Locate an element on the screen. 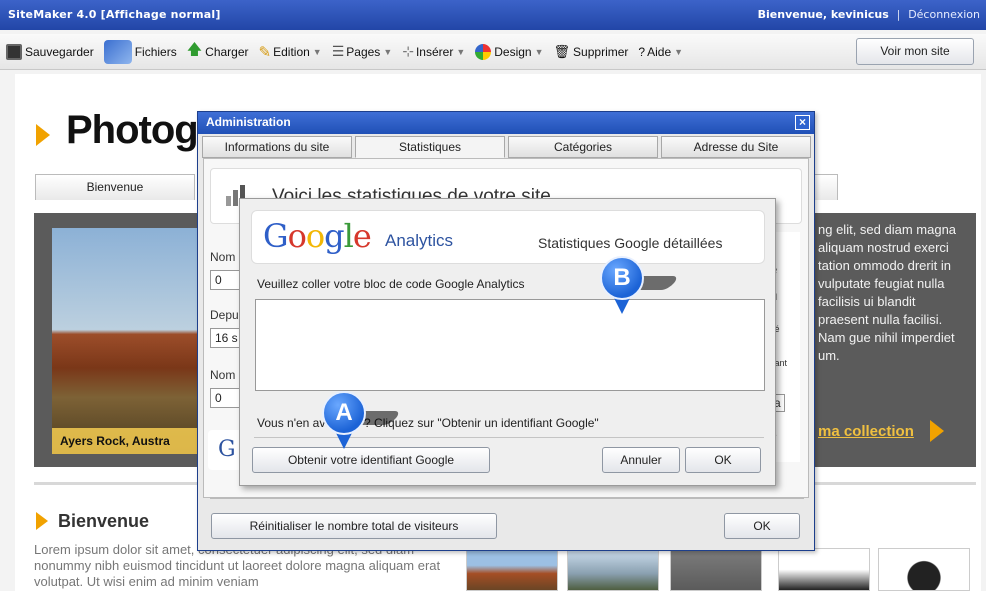 This screenshot has height=591, width=986. tab-informations: Informations du site is located at coordinates (277, 147).